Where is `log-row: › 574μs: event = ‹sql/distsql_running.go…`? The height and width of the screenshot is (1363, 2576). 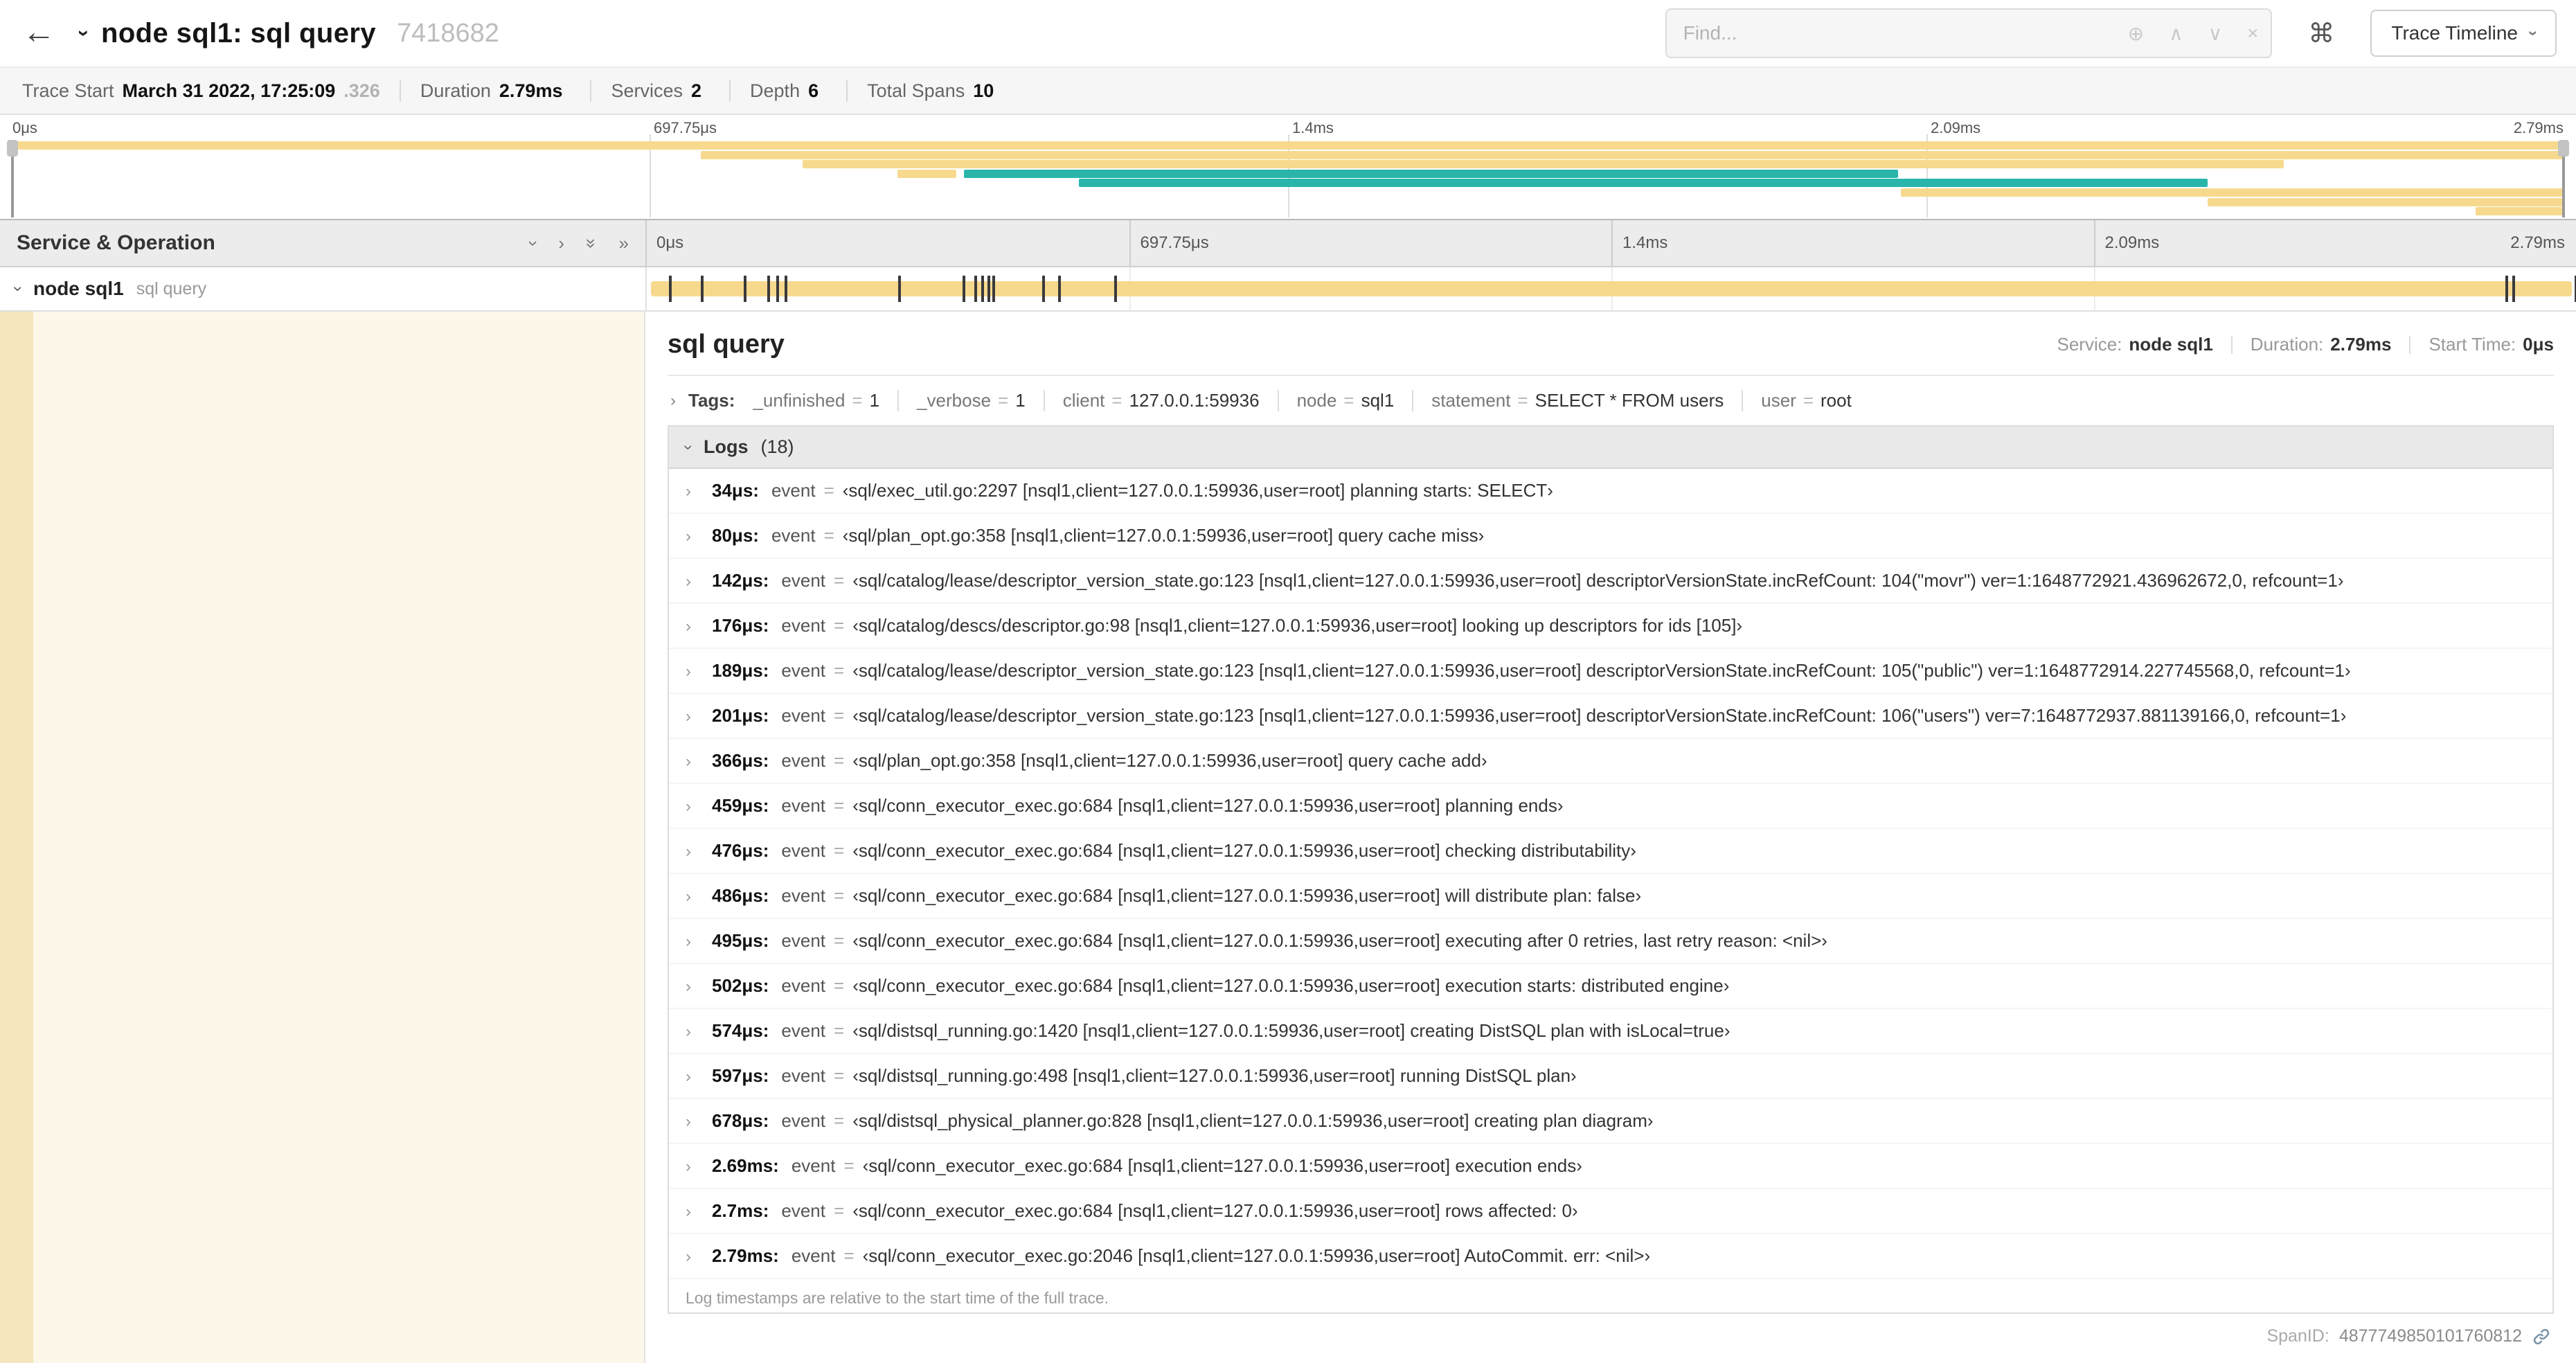 log-row: › 574μs: event = ‹sql/distsql_running.go… is located at coordinates (1611, 1031).